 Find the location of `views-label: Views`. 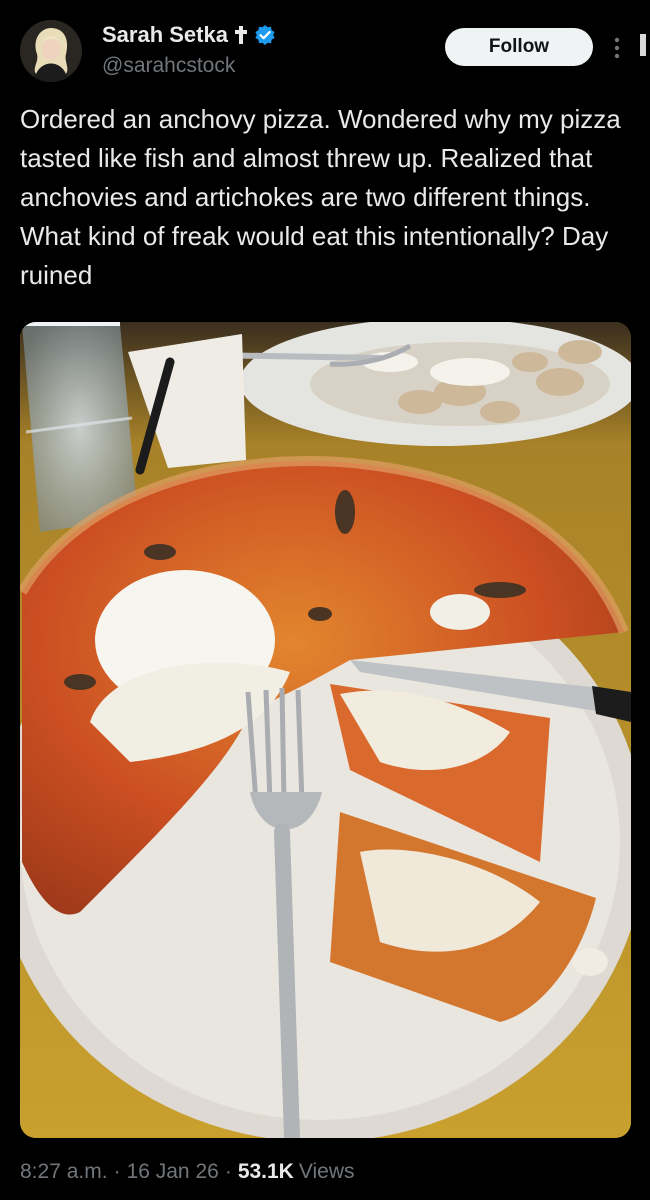

views-label: Views is located at coordinates (326, 1171).